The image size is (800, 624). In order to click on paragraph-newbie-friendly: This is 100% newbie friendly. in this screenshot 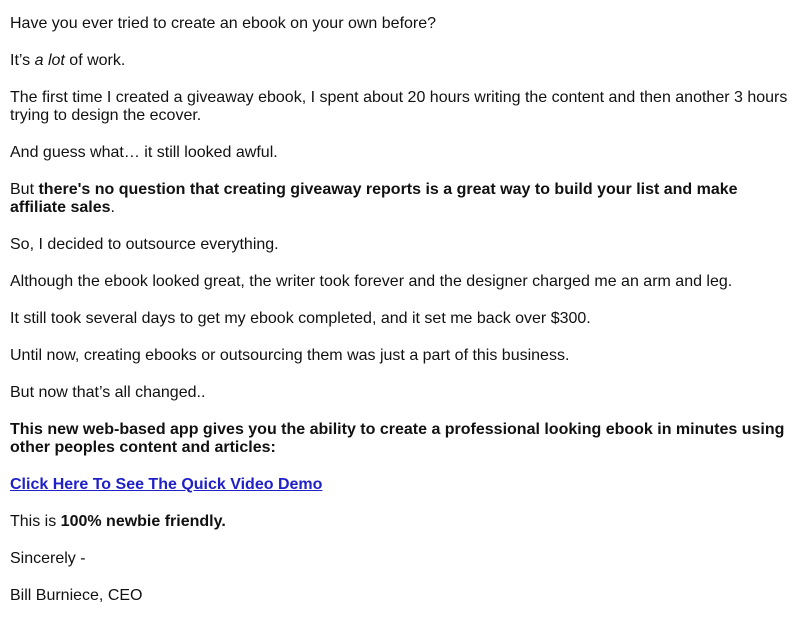, I will do `click(402, 522)`.